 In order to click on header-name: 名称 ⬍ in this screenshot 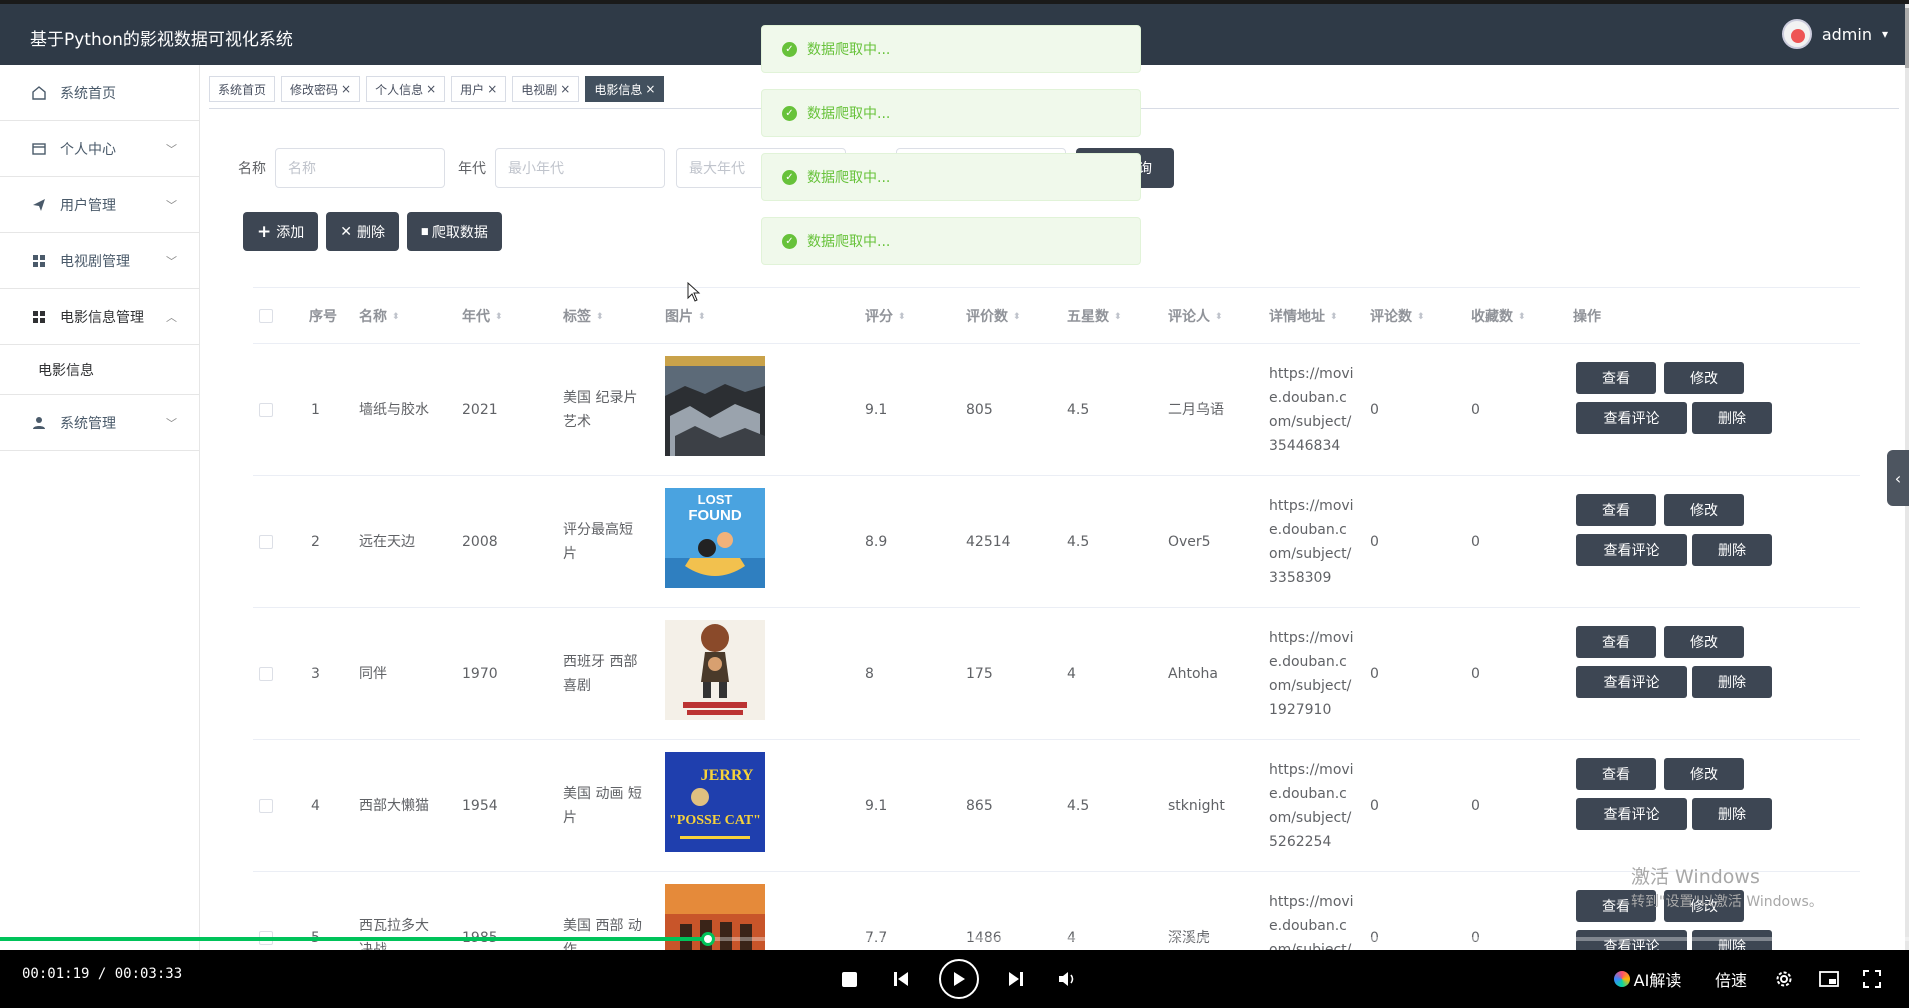, I will do `click(379, 316)`.